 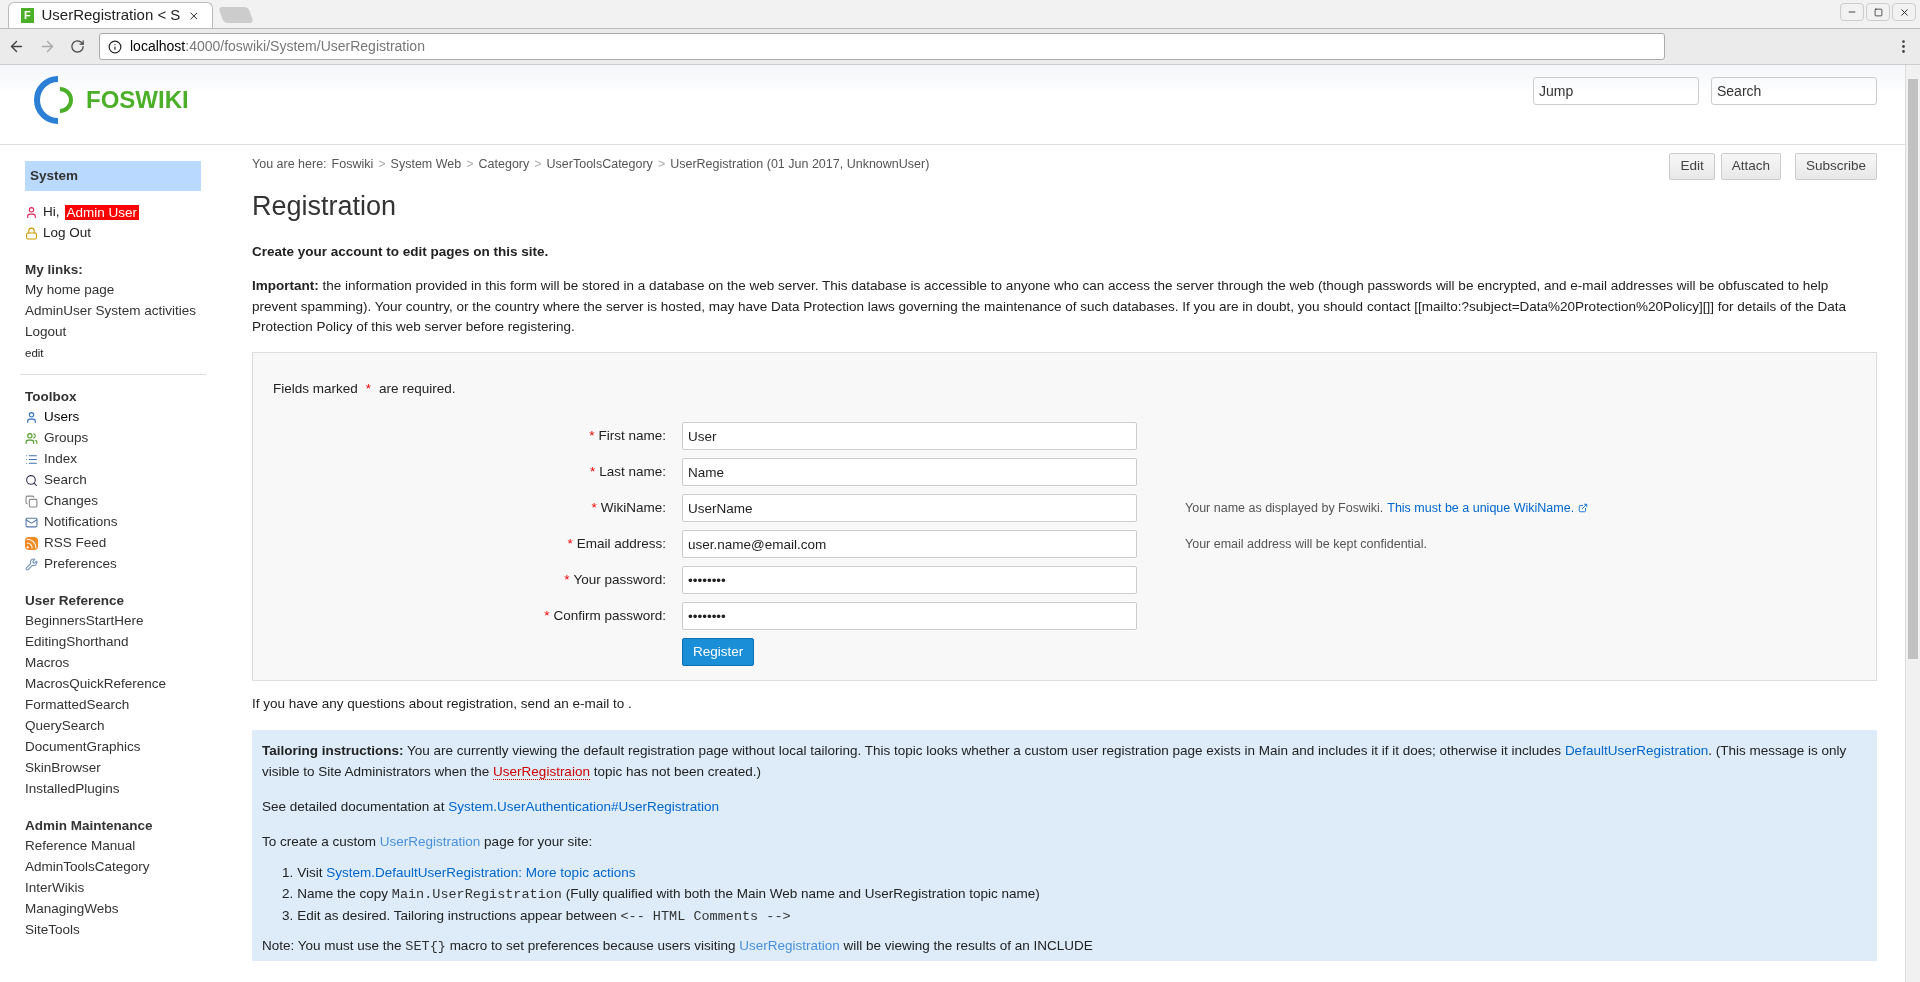 What do you see at coordinates (102, 212) in the screenshot?
I see `user-name-link: Admin User` at bounding box center [102, 212].